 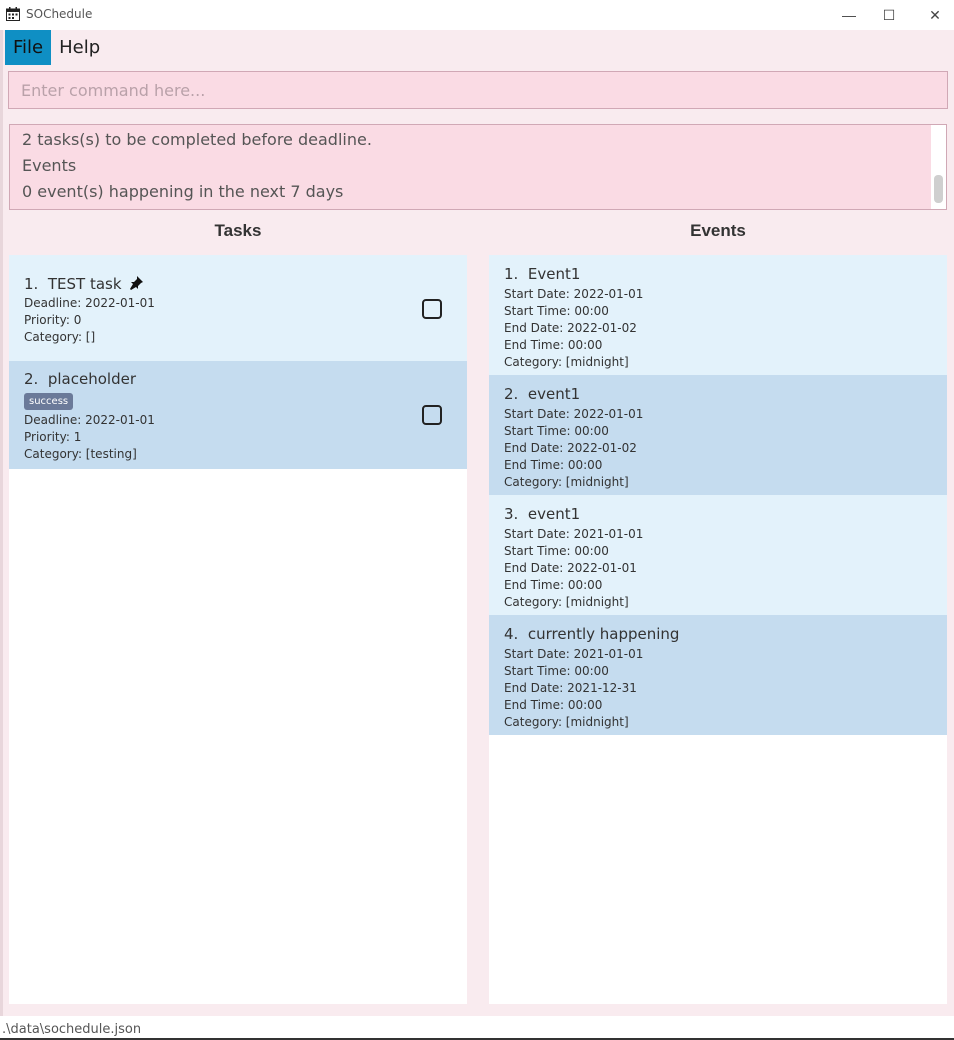 I want to click on menu-bar: File Help, so click(x=56, y=47).